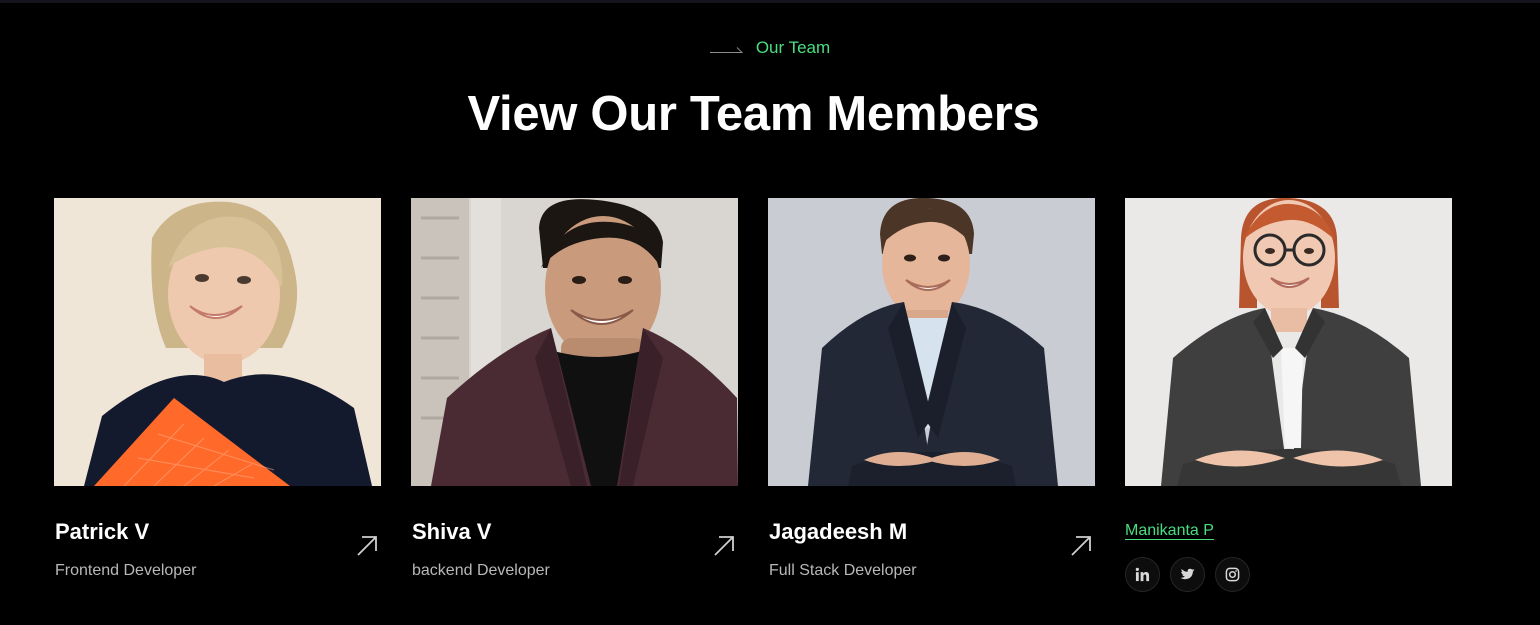 The height and width of the screenshot is (625, 1540). I want to click on member-name: Patrick V, so click(102, 531).